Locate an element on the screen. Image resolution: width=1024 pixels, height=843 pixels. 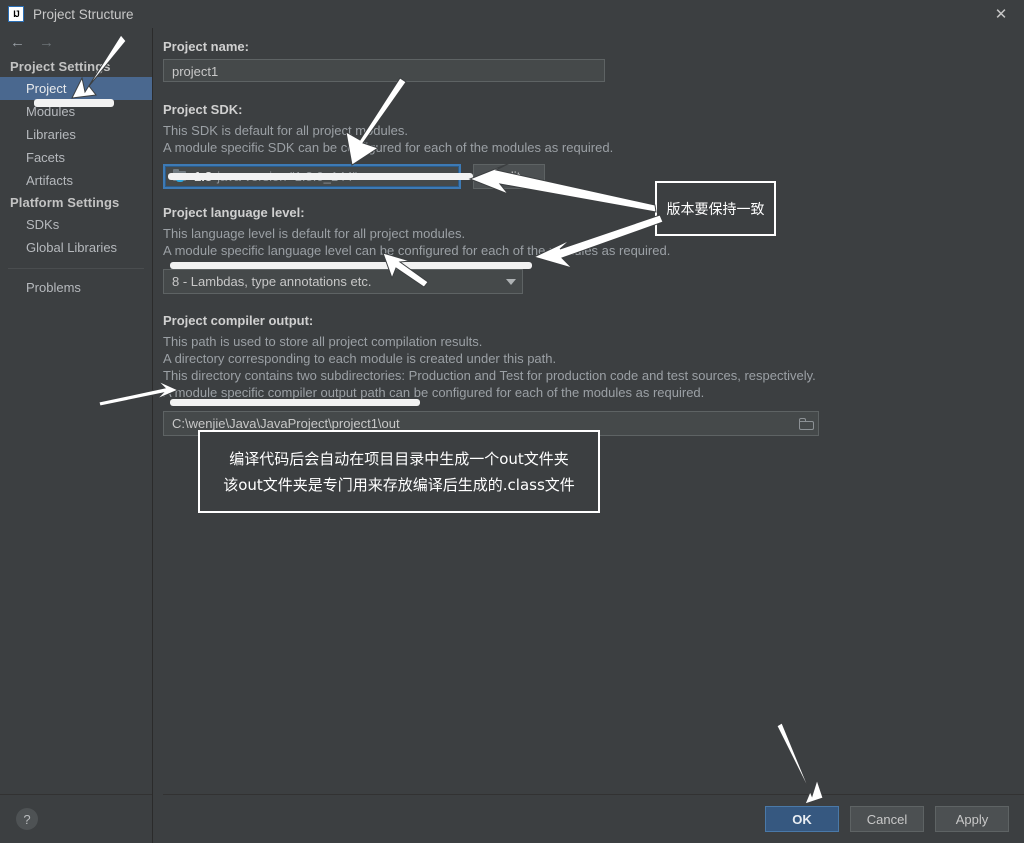
edit-sdk-button: Edit is located at coordinates (509, 176).